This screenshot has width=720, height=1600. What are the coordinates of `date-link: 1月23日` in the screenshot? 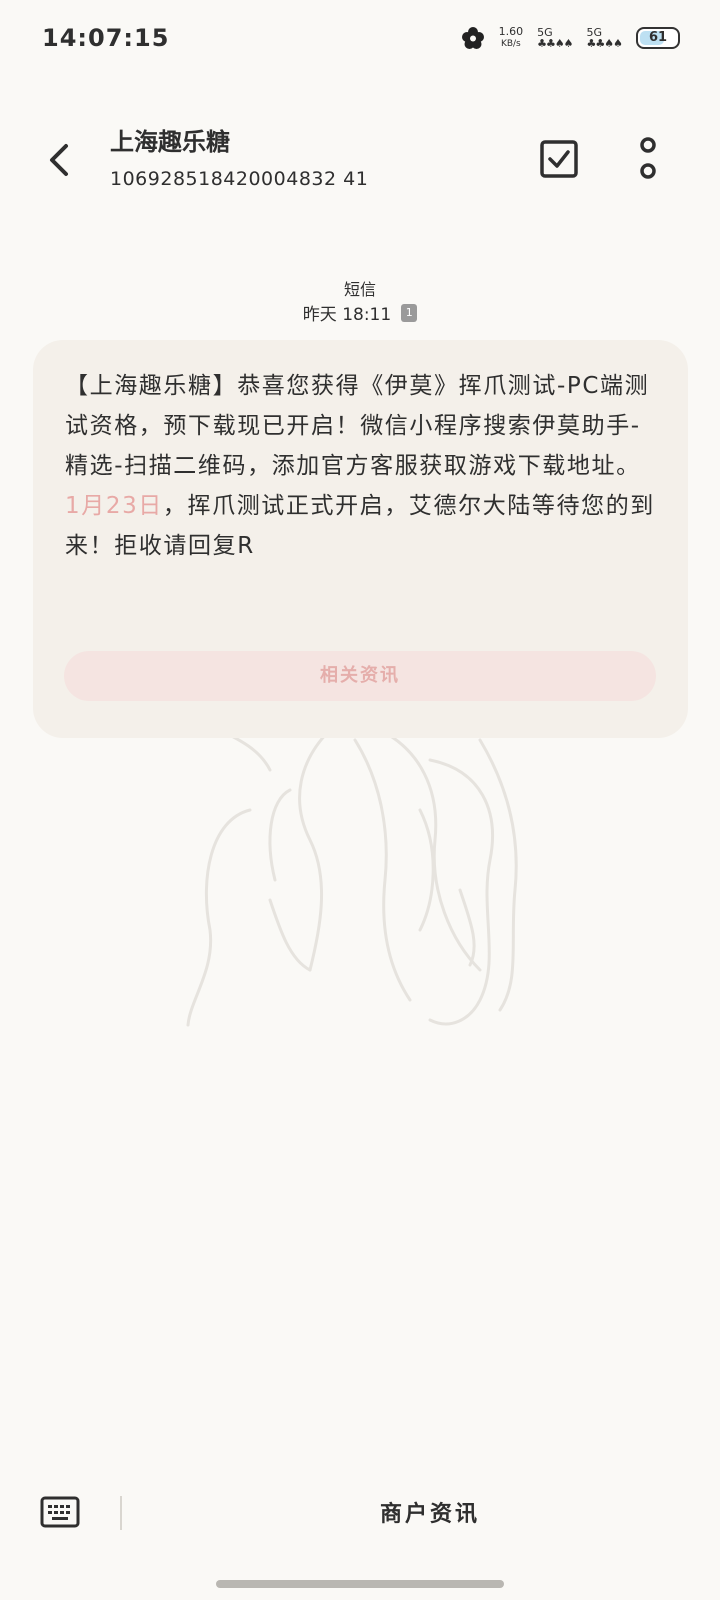 It's located at (114, 506).